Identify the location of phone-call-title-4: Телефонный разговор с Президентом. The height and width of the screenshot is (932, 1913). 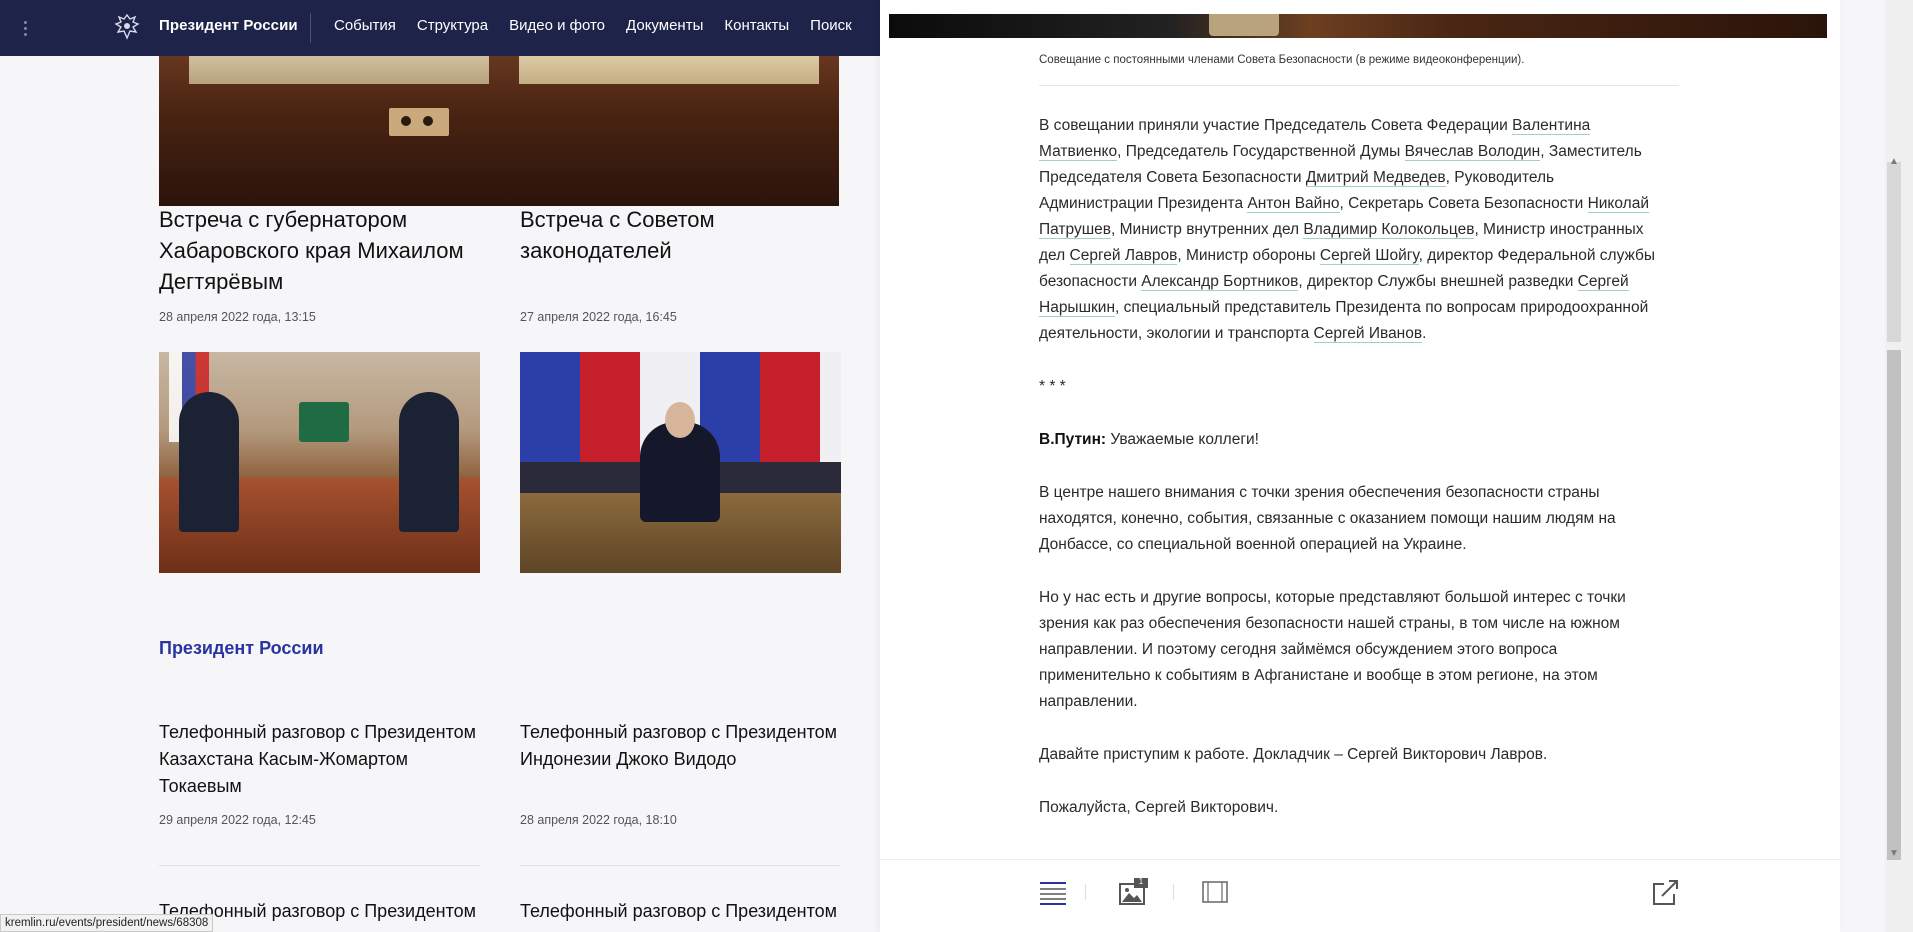
(680, 911).